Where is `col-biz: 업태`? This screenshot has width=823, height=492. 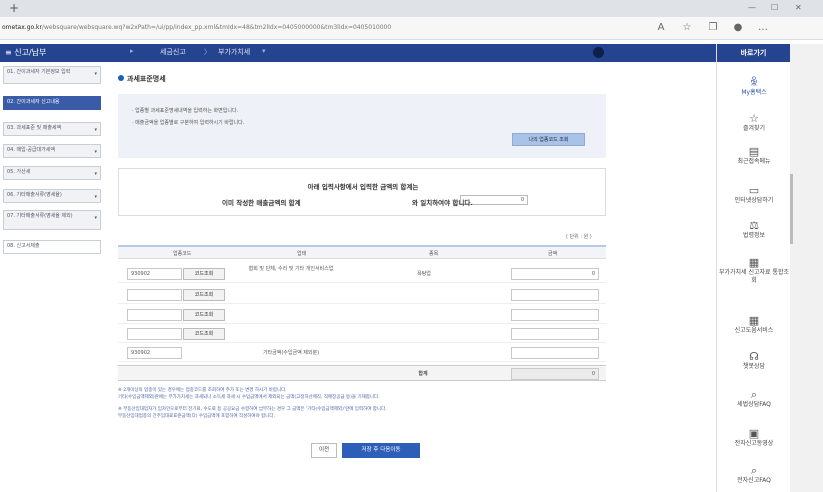
col-biz: 업태 is located at coordinates (302, 254).